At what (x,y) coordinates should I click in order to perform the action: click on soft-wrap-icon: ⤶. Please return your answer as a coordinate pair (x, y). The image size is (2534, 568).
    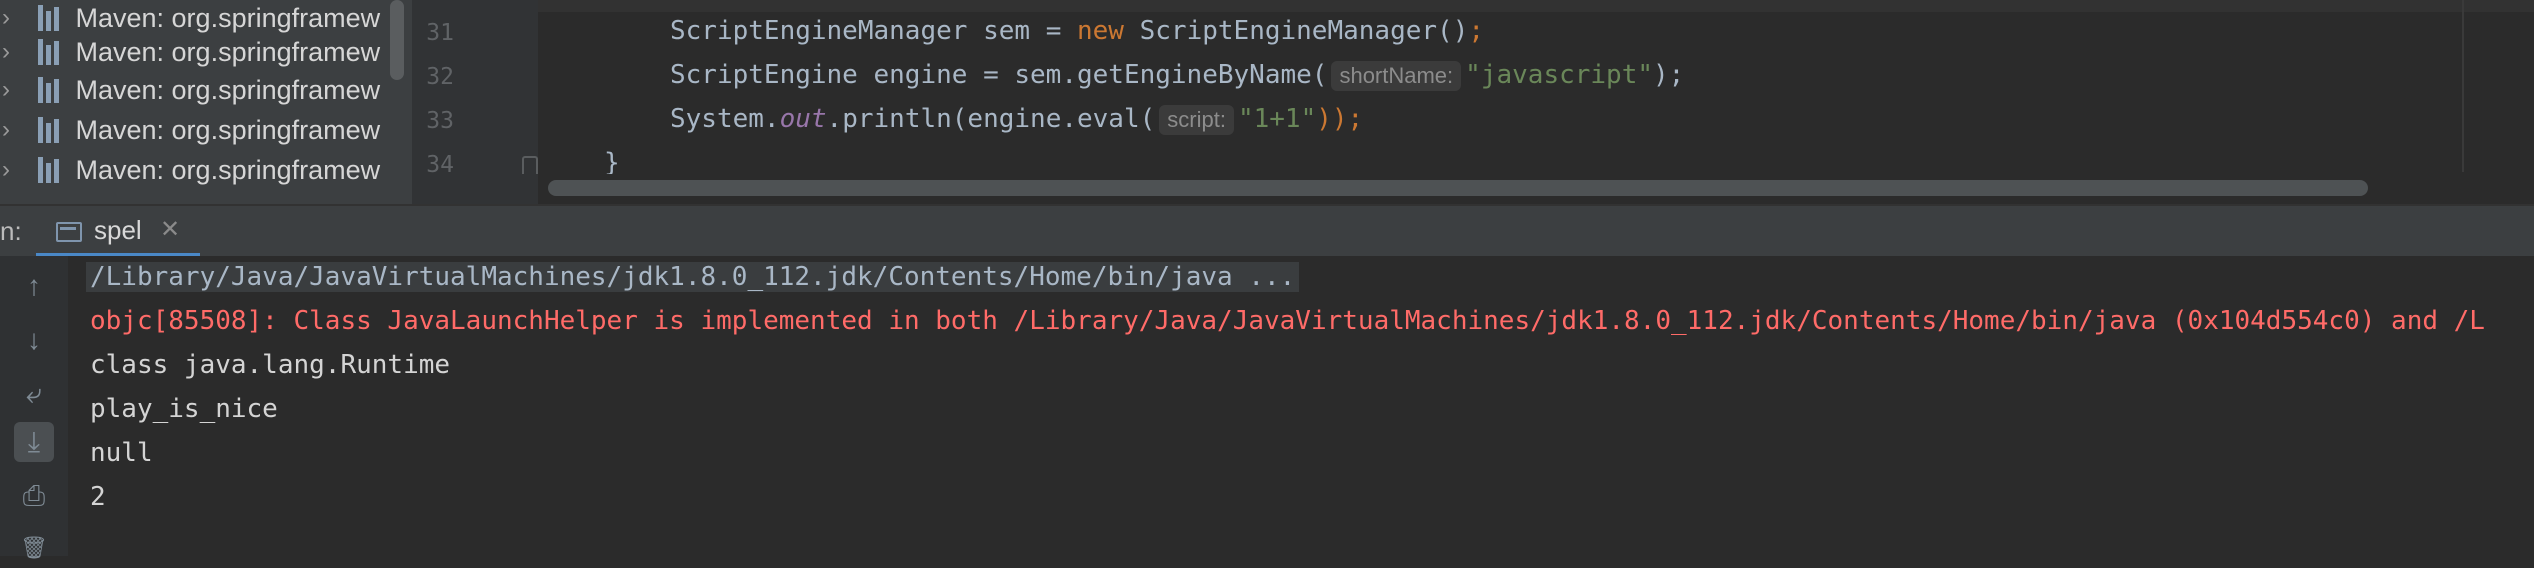
    Looking at the image, I should click on (34, 394).